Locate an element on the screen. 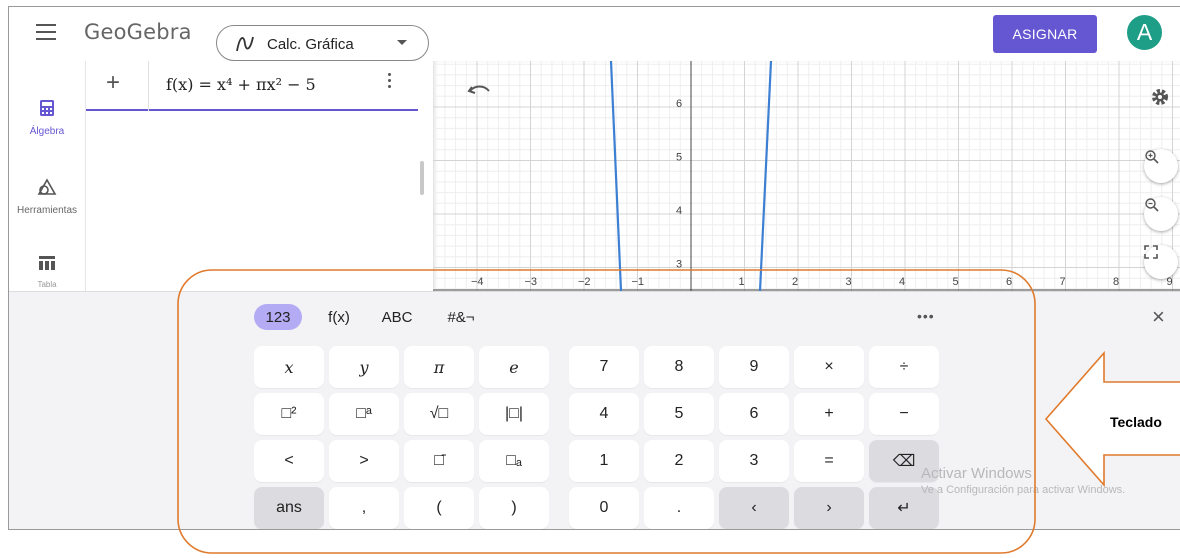 The image size is (1180, 558). algebra-view: + f(x) = x⁴ + πx² − 5 is located at coordinates (259, 176).